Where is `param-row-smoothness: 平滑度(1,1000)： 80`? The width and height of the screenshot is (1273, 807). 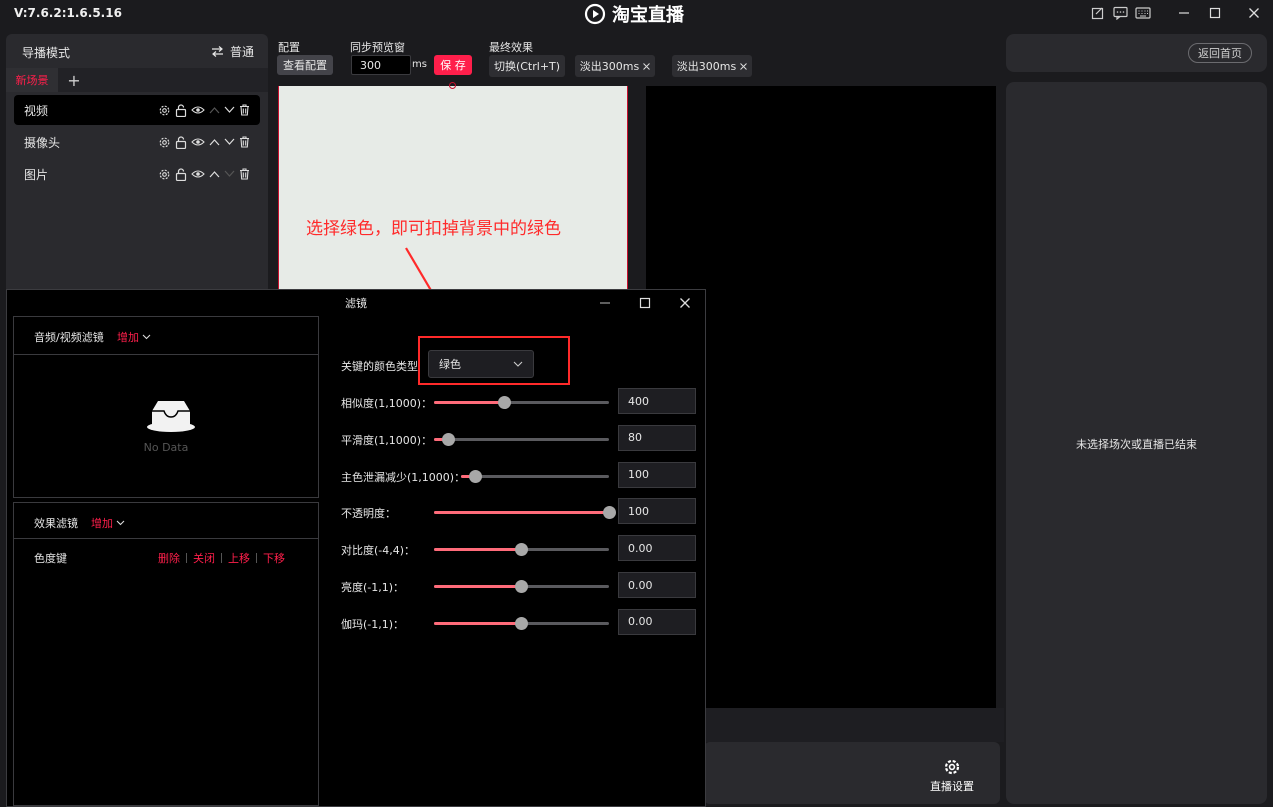 param-row-smoothness: 平滑度(1,1000)： 80 is located at coordinates (513, 438).